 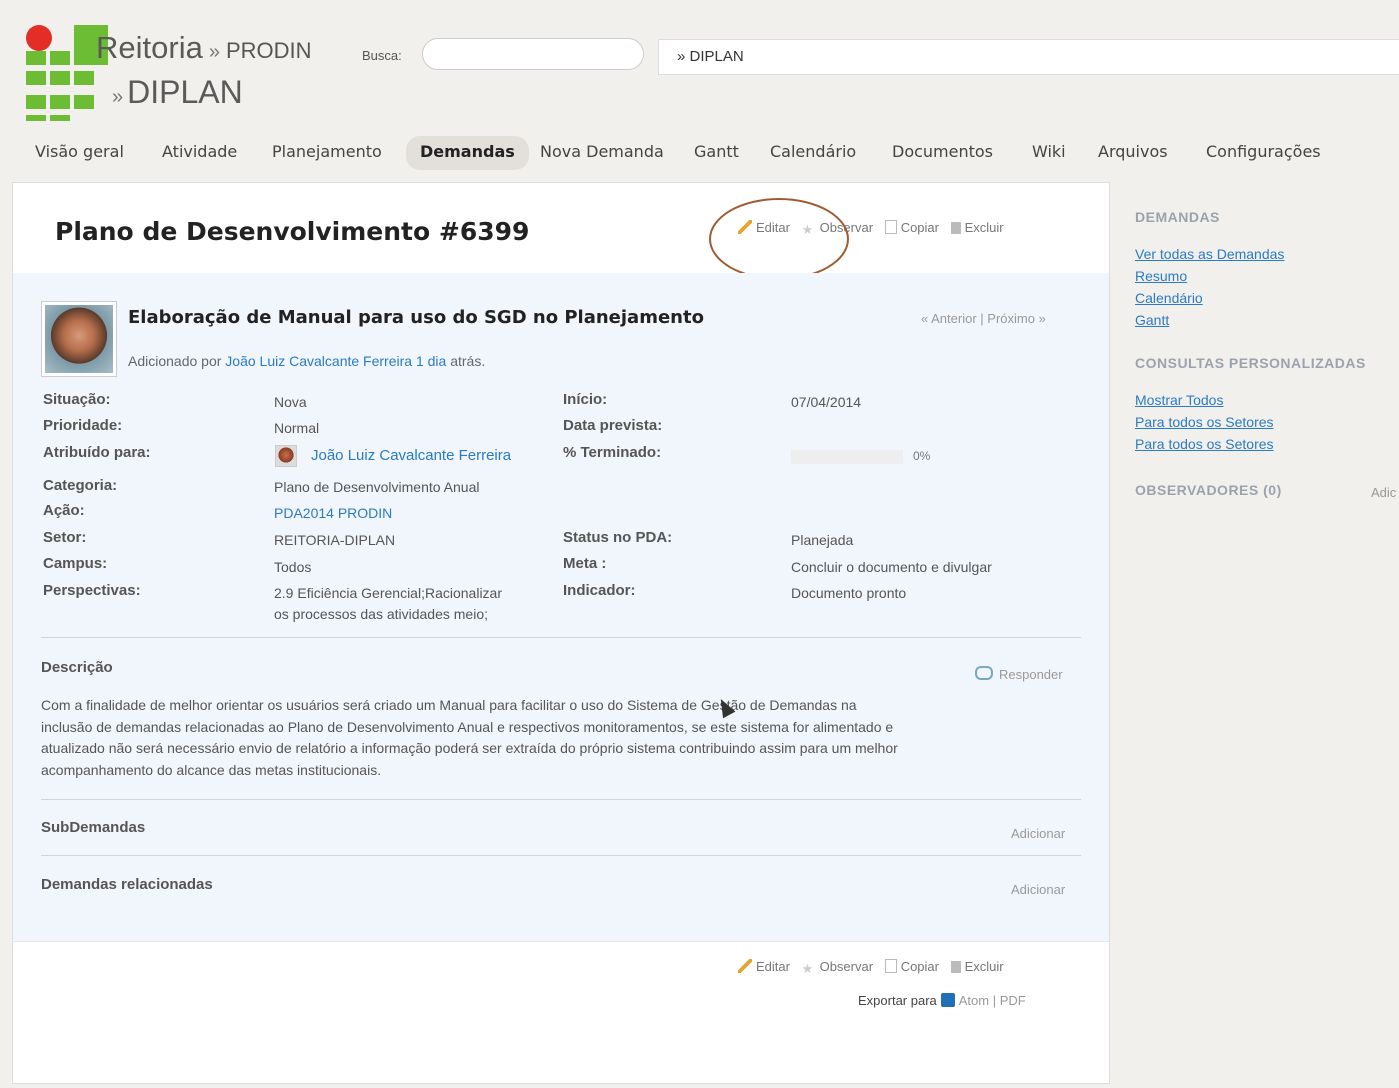 I want to click on tab-calendario: Calendário, so click(x=813, y=153).